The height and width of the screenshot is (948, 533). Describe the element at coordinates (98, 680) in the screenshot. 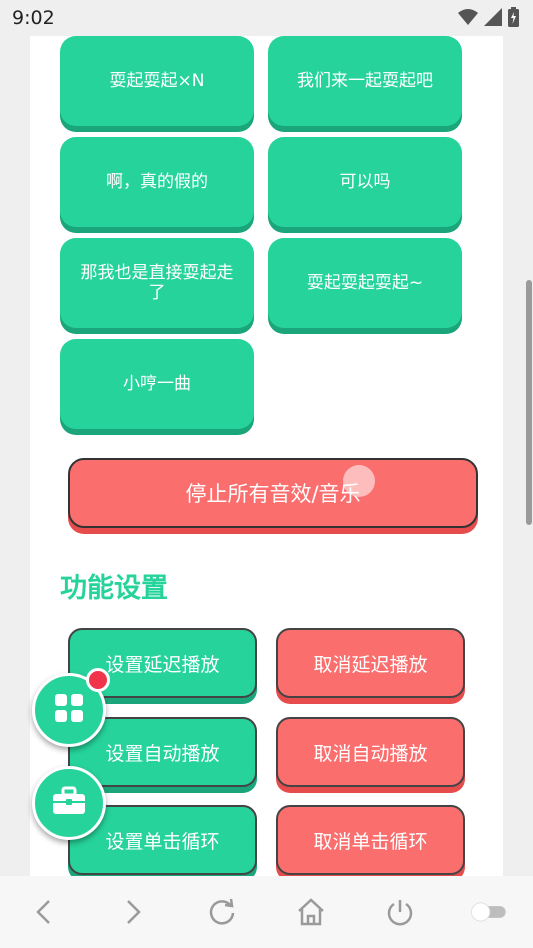

I see `notification-badge` at that location.